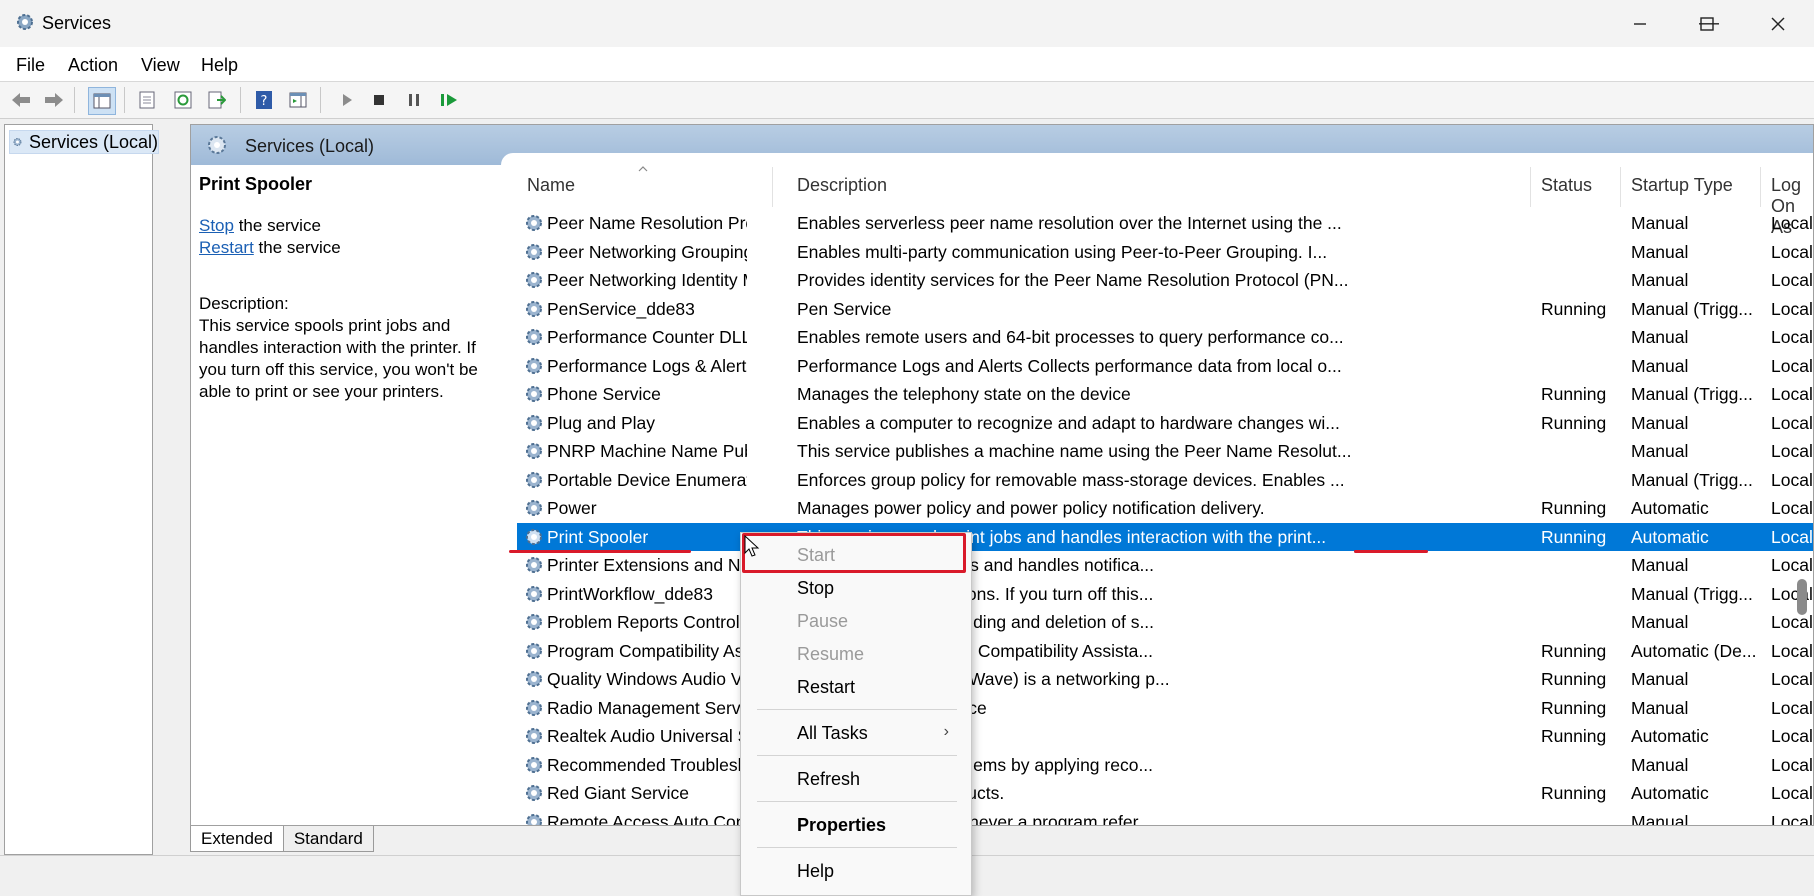 The width and height of the screenshot is (1814, 896). I want to click on tab-standard: Standard, so click(328, 839).